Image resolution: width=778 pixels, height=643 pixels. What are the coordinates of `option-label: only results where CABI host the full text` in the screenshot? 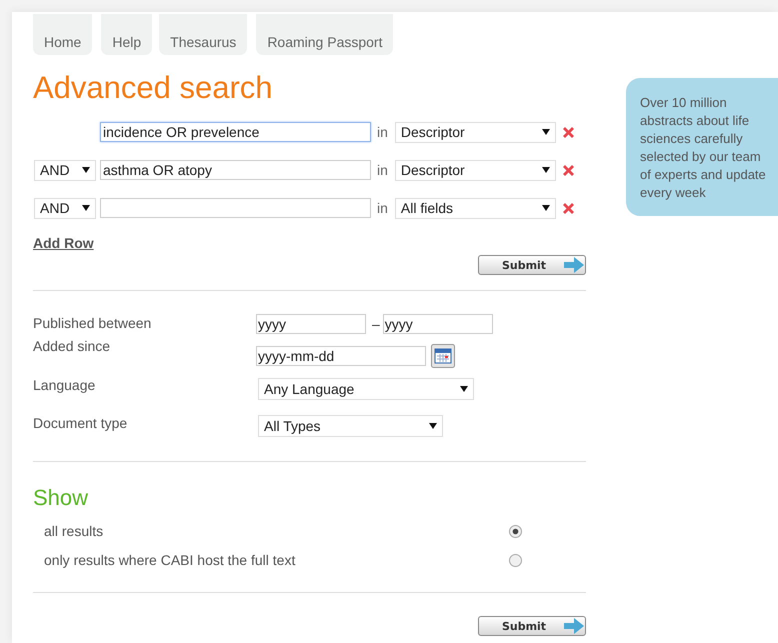 It's located at (170, 560).